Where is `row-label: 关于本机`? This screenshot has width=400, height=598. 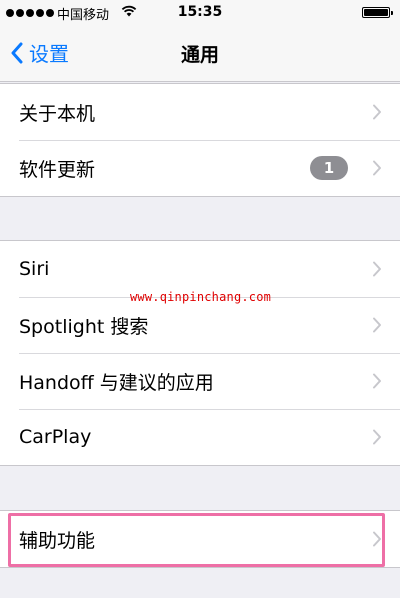 row-label: 关于本机 is located at coordinates (57, 113).